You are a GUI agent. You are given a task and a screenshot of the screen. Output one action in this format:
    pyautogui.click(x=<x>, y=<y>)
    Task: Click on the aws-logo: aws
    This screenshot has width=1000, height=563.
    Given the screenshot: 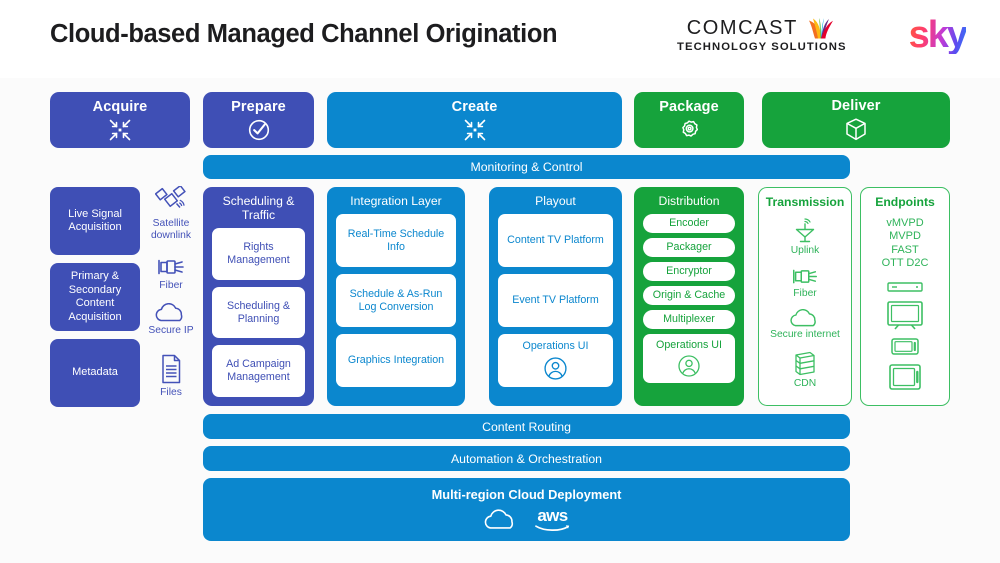 What is the action you would take?
    pyautogui.click(x=552, y=518)
    